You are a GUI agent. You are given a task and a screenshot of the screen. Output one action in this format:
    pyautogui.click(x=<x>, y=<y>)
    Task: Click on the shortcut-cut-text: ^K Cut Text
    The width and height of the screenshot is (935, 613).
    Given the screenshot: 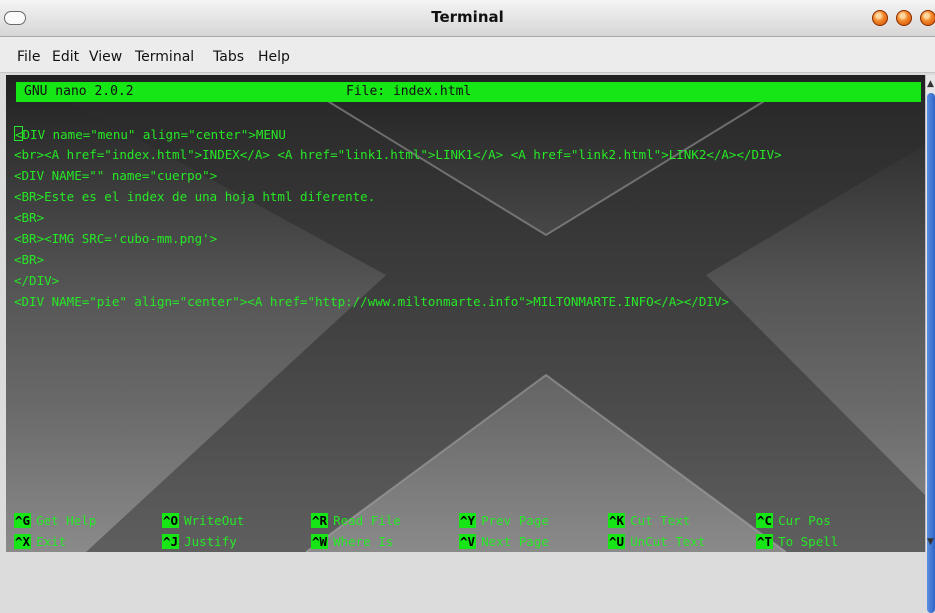 What is the action you would take?
    pyautogui.click(x=649, y=520)
    